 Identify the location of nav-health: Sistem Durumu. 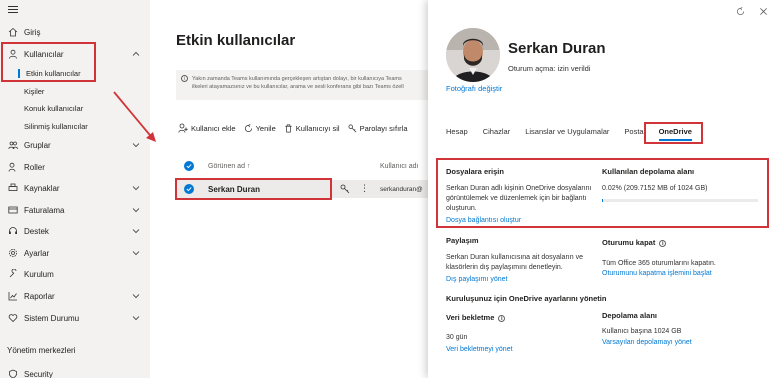
(75, 318).